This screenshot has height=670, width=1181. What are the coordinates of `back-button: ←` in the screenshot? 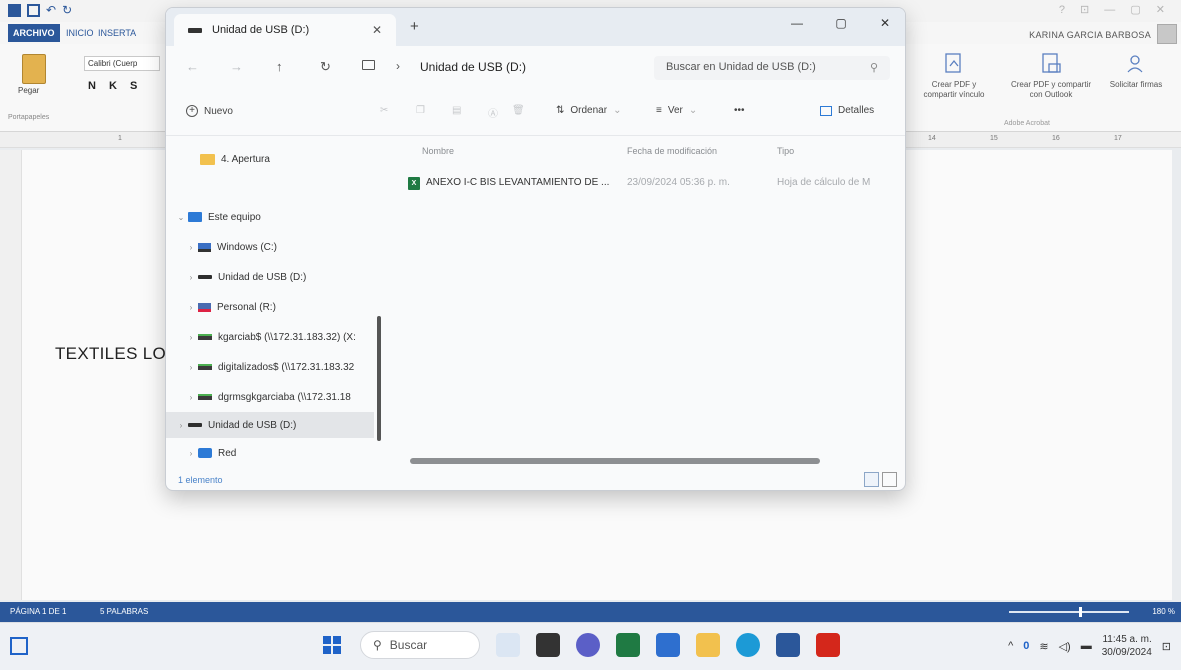 It's located at (192, 66).